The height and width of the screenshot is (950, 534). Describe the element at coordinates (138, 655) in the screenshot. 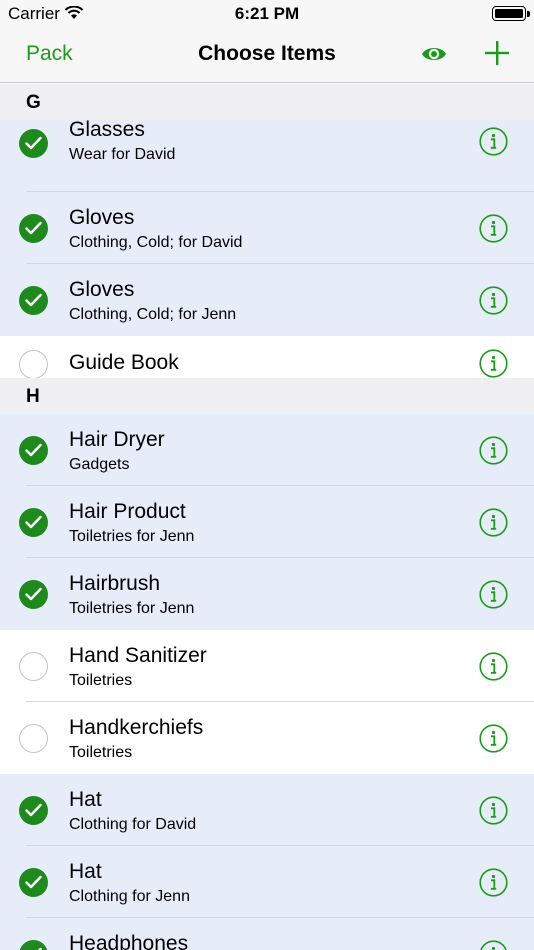

I see `item-title: Hand Sanitizer` at that location.